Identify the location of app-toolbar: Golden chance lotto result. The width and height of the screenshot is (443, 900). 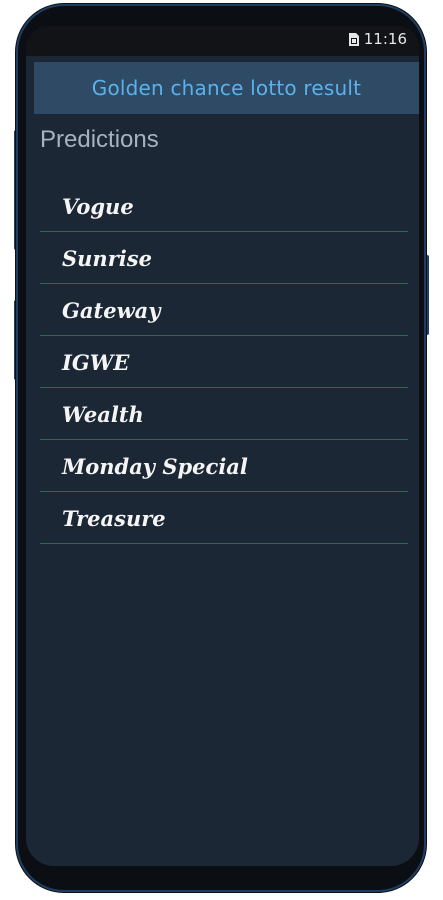
(226, 88).